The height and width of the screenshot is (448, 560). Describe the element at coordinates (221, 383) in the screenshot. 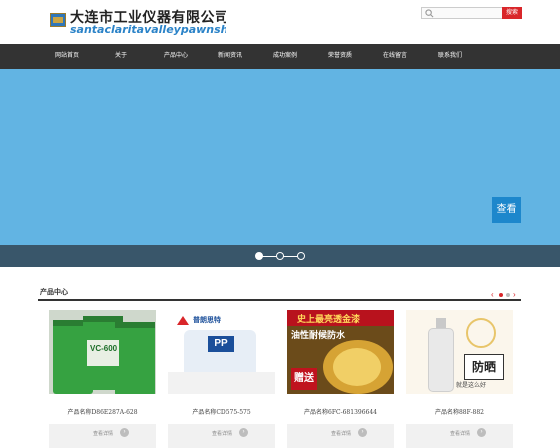

I see `product-pellets-graphic` at that location.